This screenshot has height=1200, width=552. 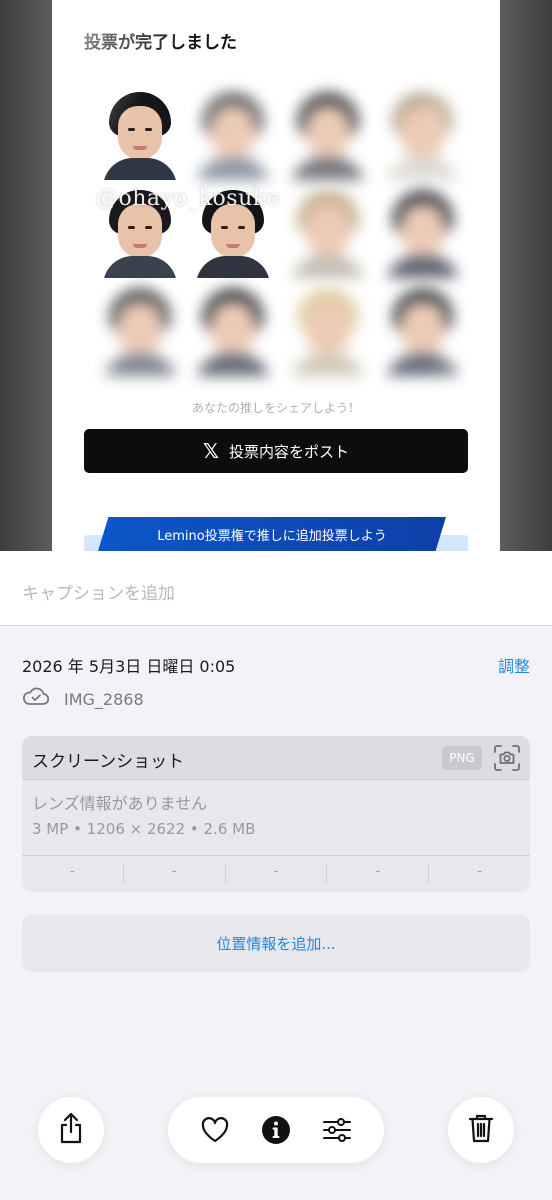 What do you see at coordinates (104, 699) in the screenshot?
I see `file-name: IMG_2868` at bounding box center [104, 699].